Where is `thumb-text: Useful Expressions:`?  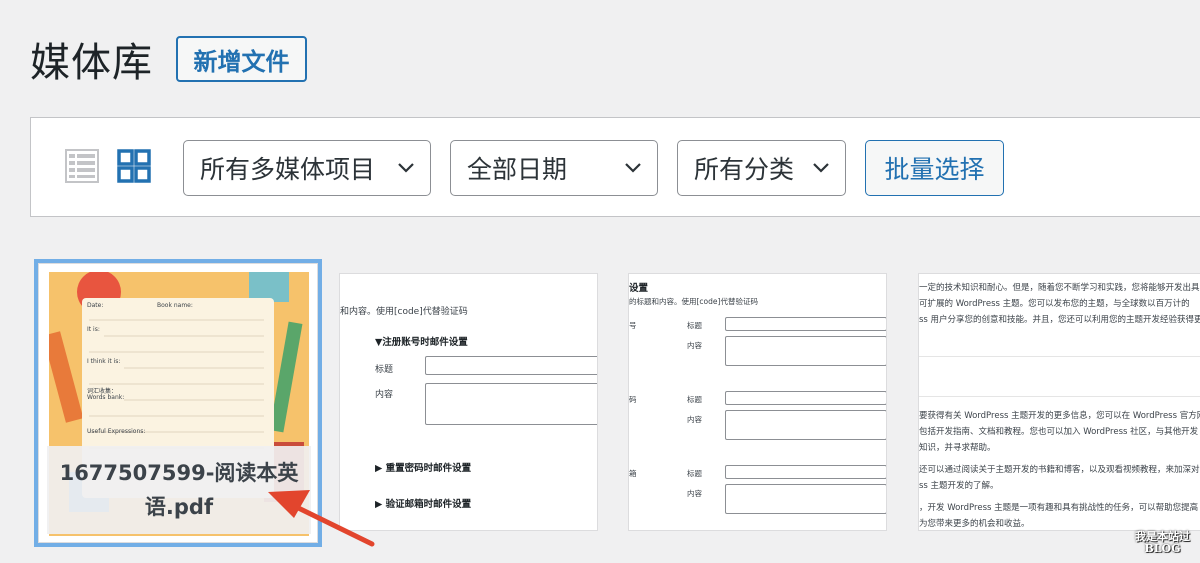 thumb-text: Useful Expressions: is located at coordinates (116, 431).